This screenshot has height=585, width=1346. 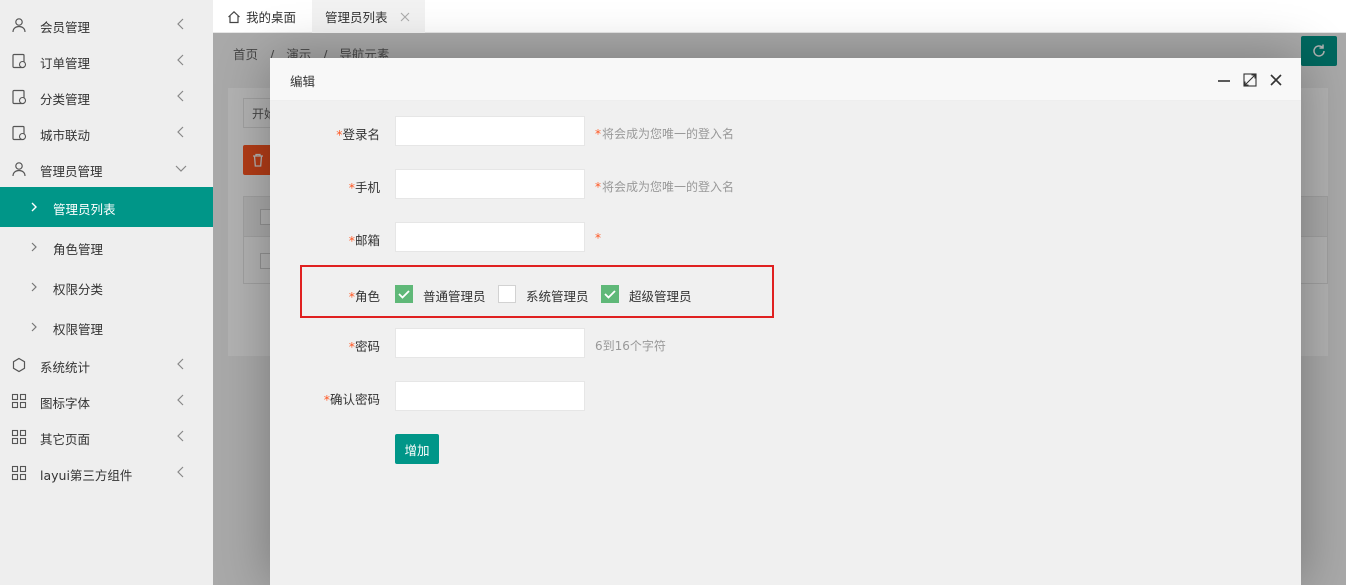 I want to click on role-label: *角色, so click(x=364, y=295).